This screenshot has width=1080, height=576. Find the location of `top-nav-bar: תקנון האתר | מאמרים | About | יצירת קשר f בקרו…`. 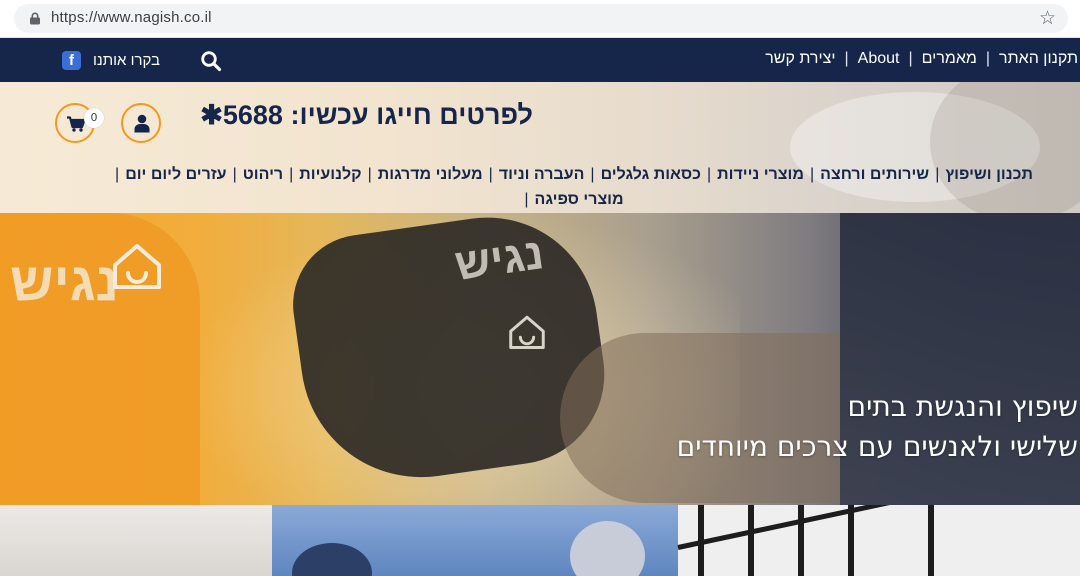

top-nav-bar: תקנון האתר | מאמרים | About | יצירת קשר f בקרו… is located at coordinates (540, 60).